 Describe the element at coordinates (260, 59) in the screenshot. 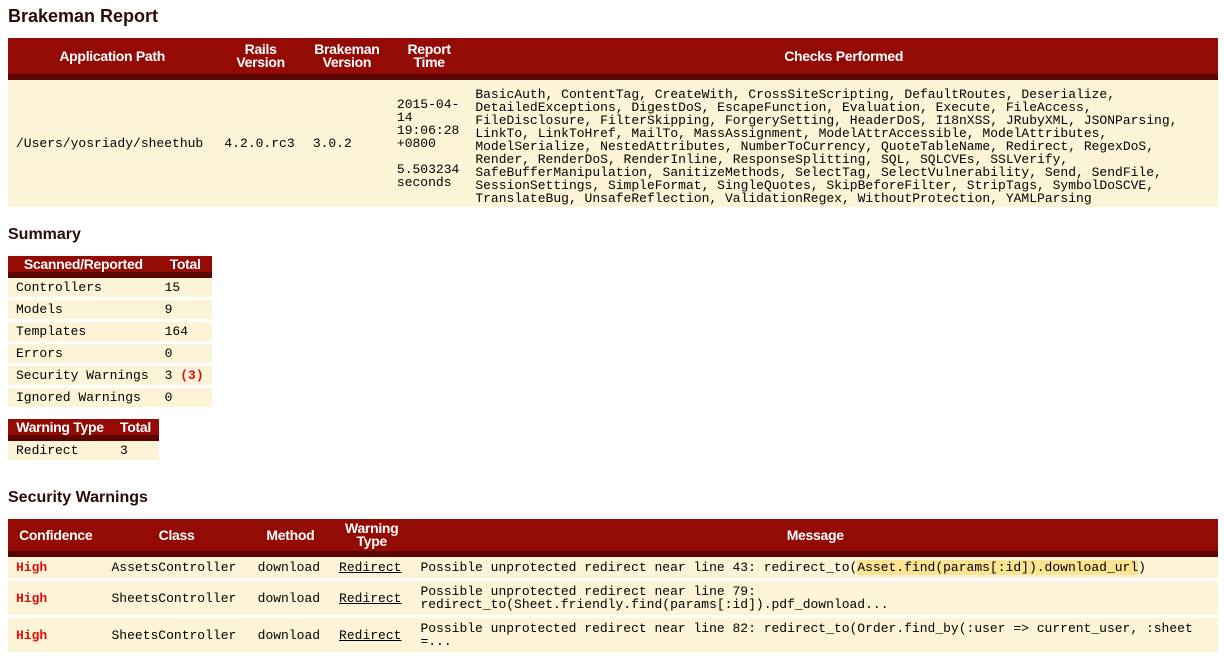

I see `header-rails-version: Rails Version` at that location.